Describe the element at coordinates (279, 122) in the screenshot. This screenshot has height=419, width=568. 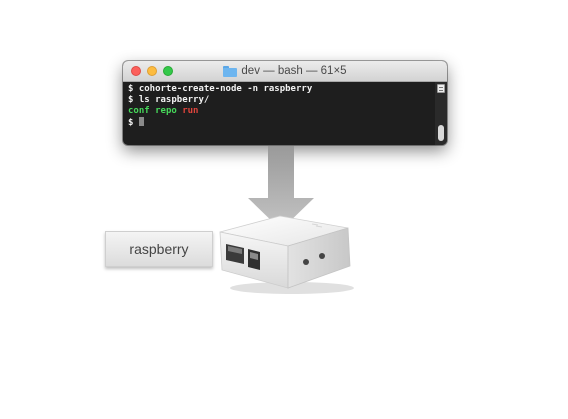
I see `terminal-line: $` at that location.